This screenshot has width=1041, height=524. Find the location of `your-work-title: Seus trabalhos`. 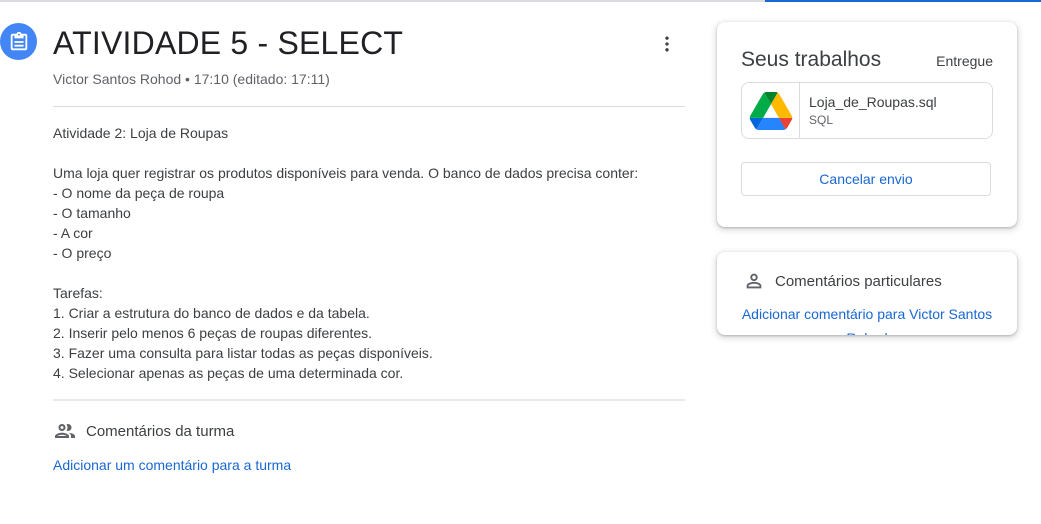

your-work-title: Seus trabalhos is located at coordinates (811, 59).